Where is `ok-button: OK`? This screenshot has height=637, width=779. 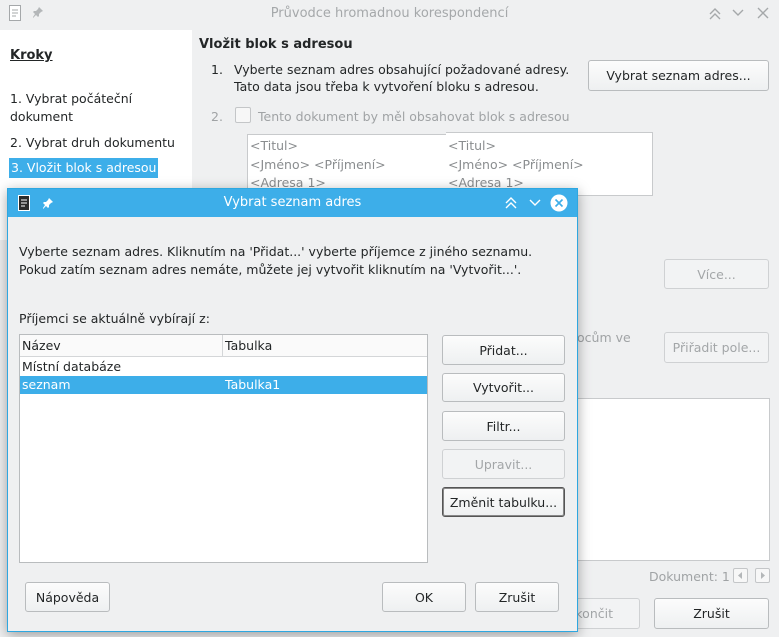
ok-button: OK is located at coordinates (424, 597).